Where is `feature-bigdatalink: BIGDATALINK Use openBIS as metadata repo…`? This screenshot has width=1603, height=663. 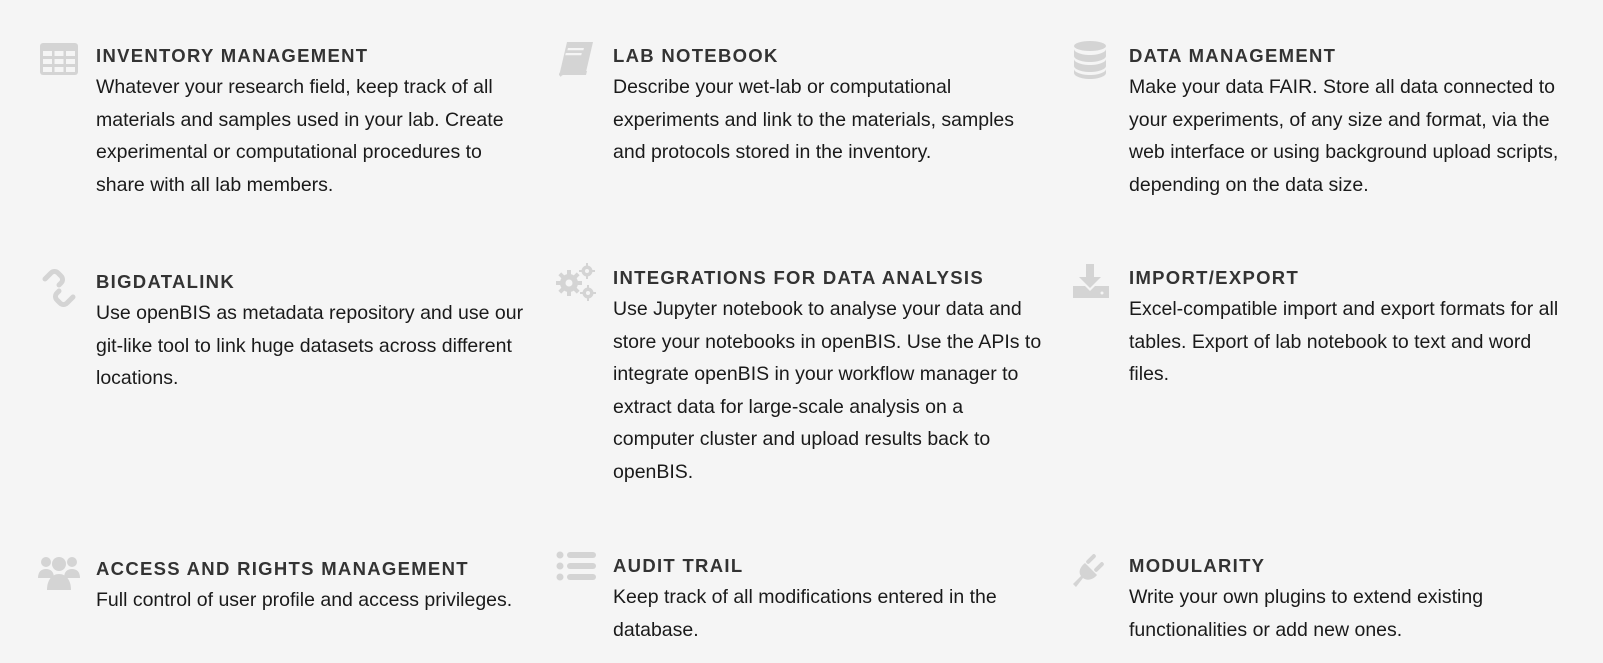 feature-bigdatalink: BIGDATALINK Use openBIS as metadata repo… is located at coordinates (284, 332).